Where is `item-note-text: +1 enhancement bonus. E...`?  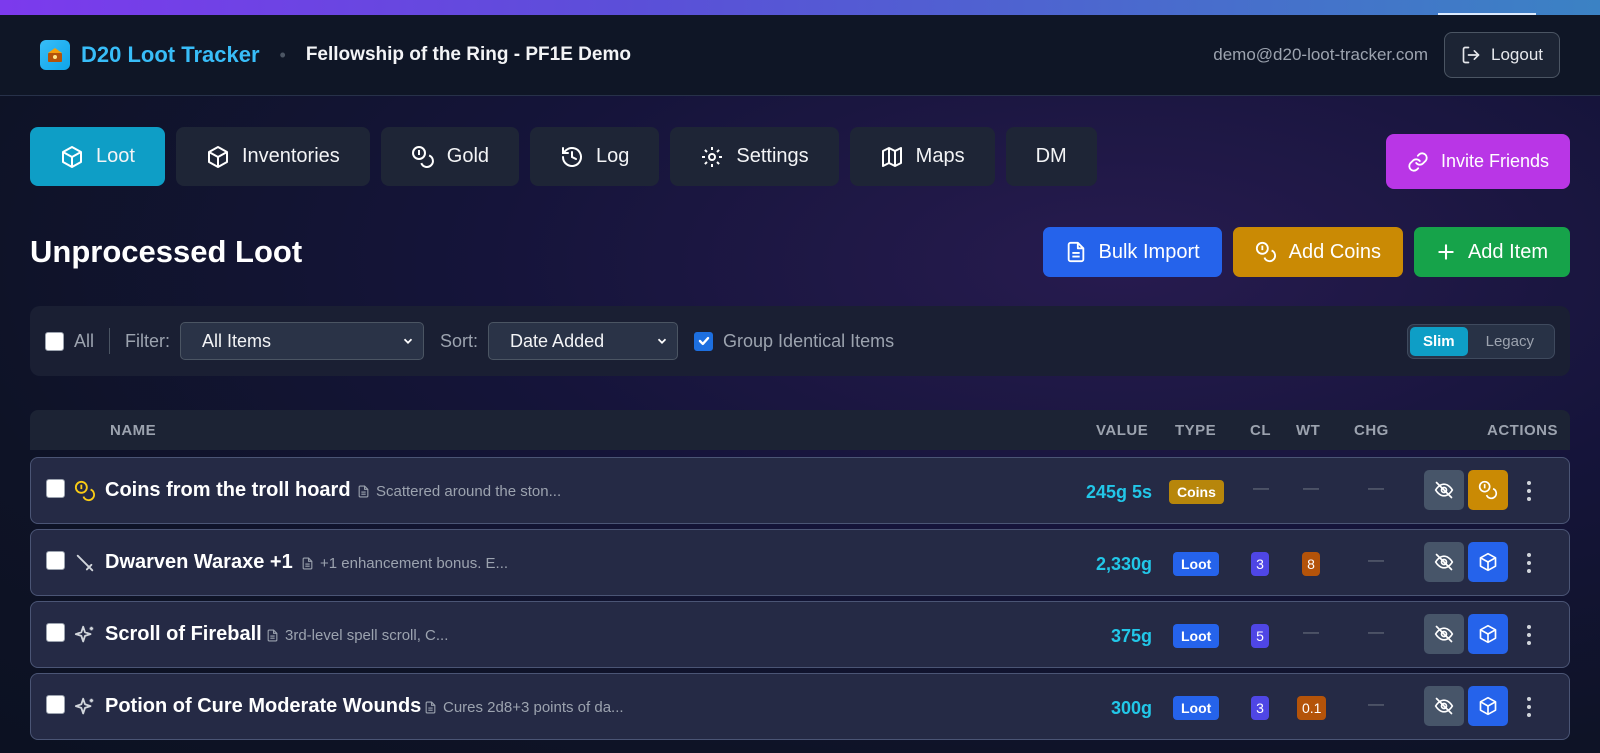 item-note-text: +1 enhancement bonus. E... is located at coordinates (414, 563).